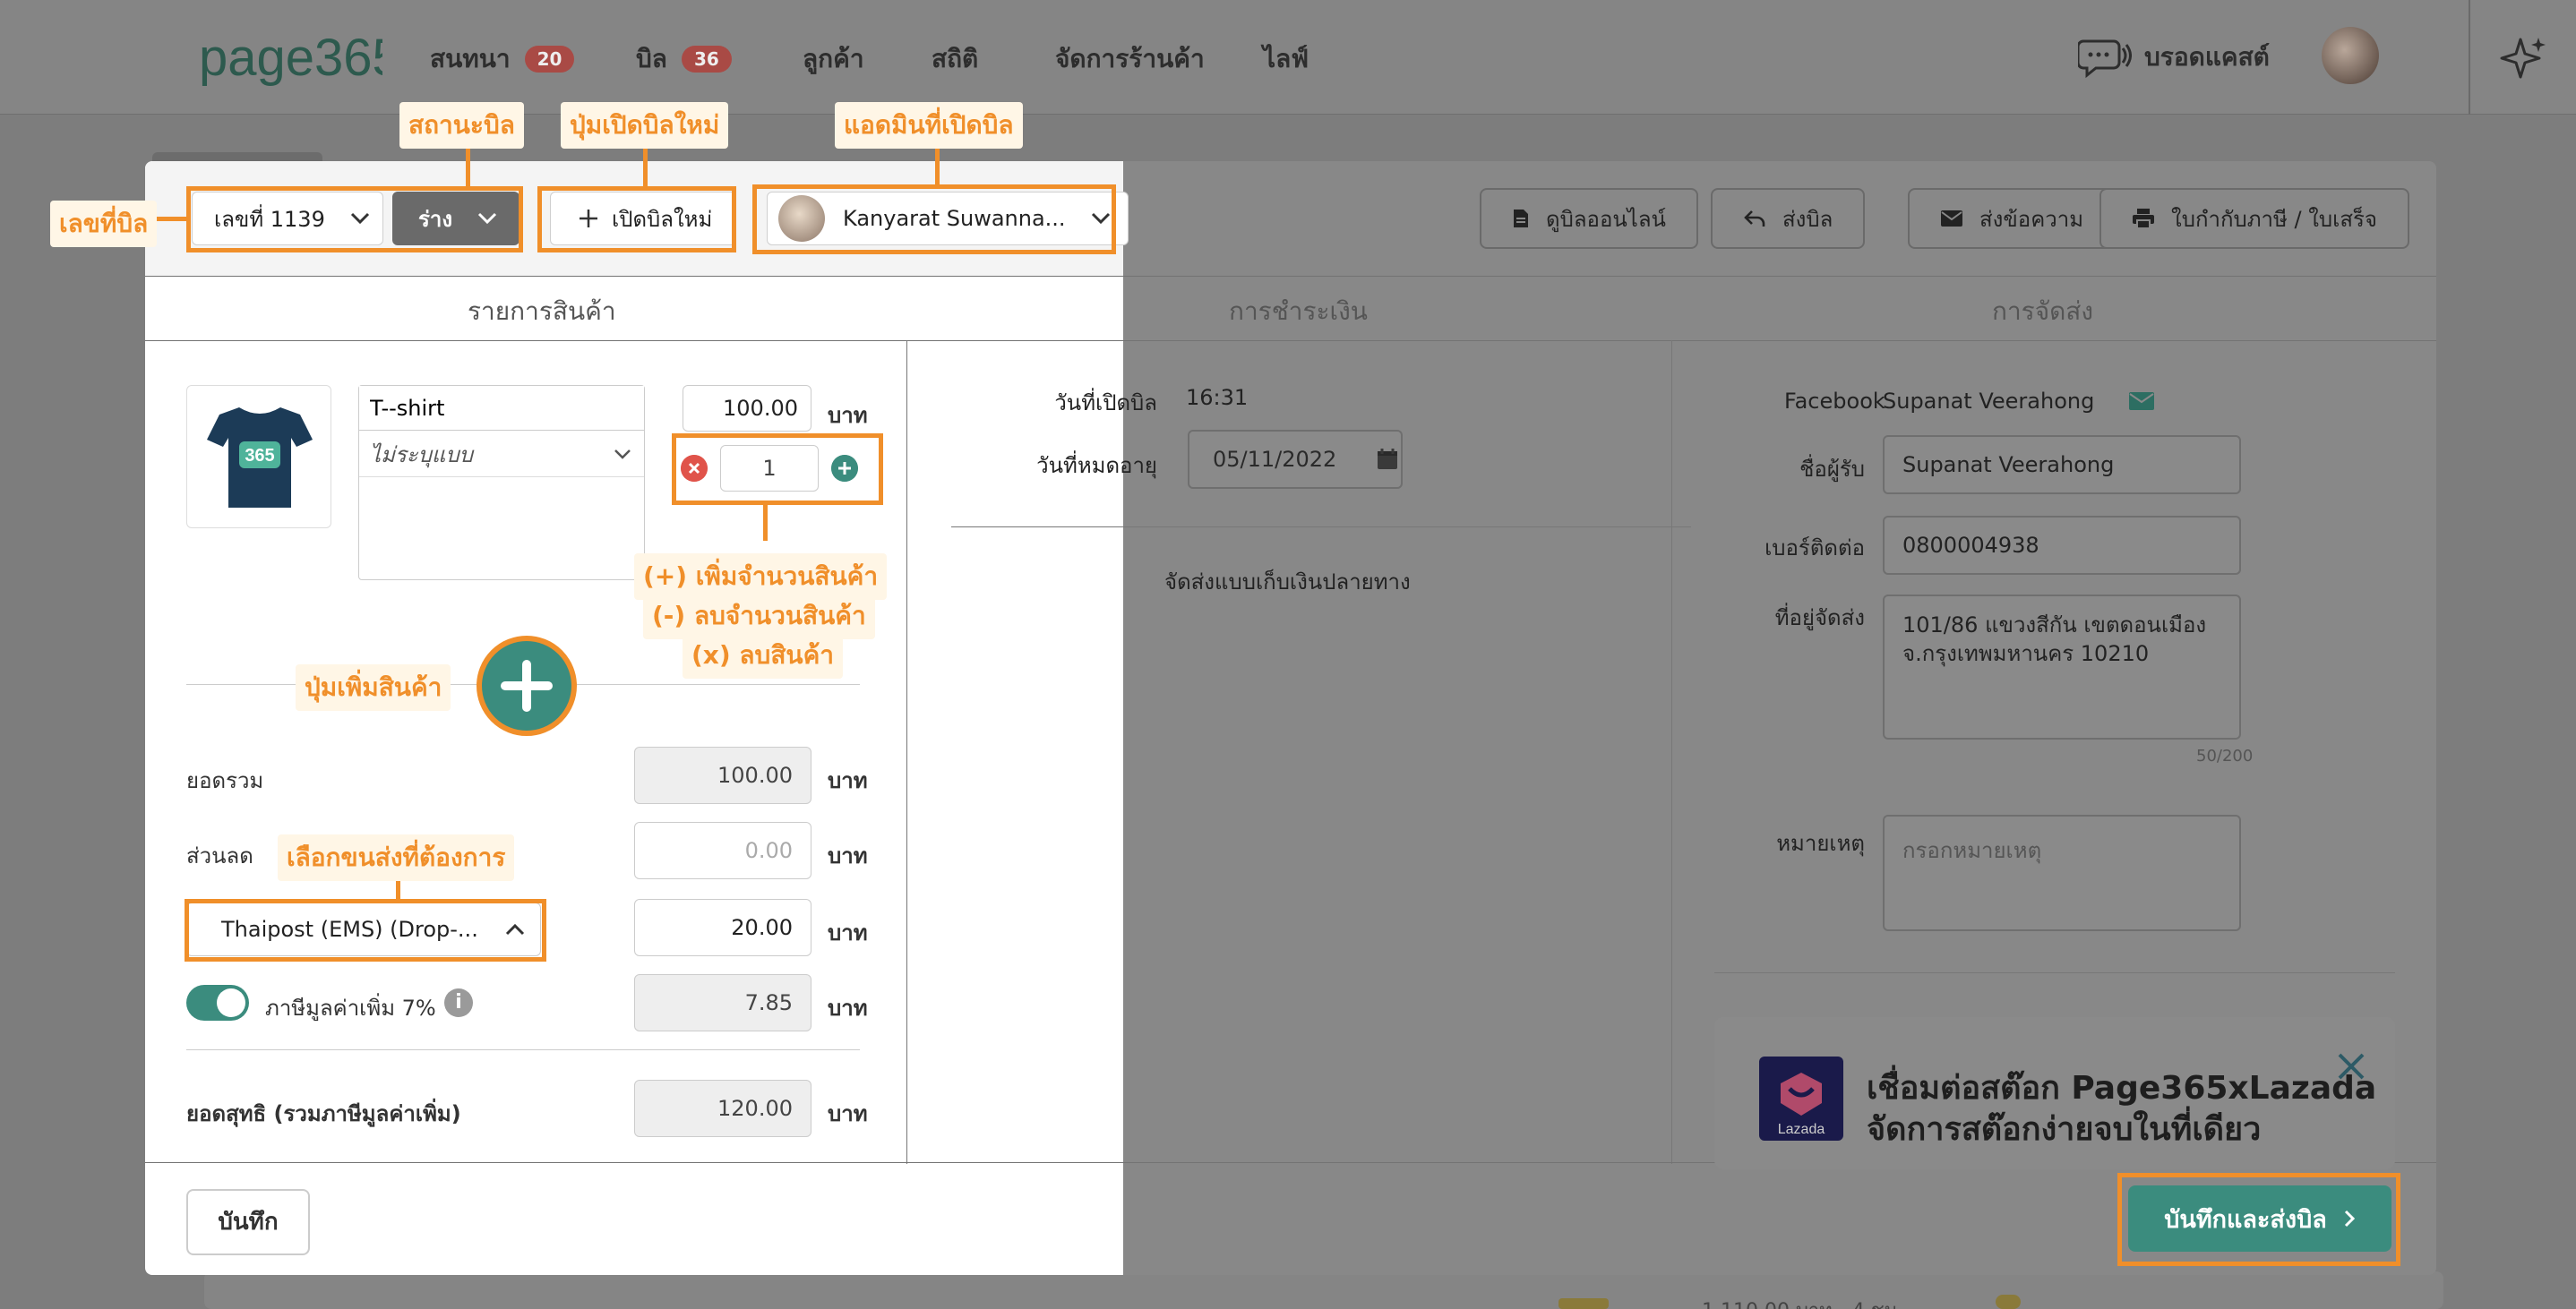  What do you see at coordinates (2225, 756) in the screenshot?
I see `address-char-counter: 50/200` at bounding box center [2225, 756].